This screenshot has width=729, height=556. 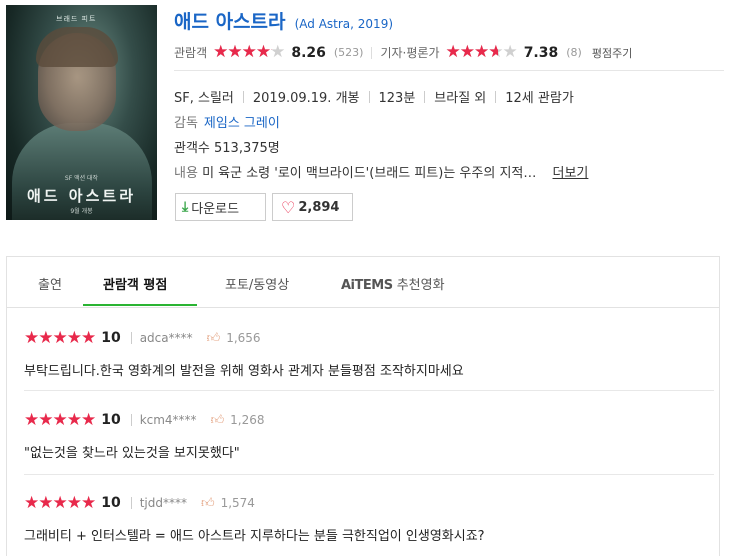 What do you see at coordinates (308, 52) in the screenshot?
I see `audience-score: 8.26` at bounding box center [308, 52].